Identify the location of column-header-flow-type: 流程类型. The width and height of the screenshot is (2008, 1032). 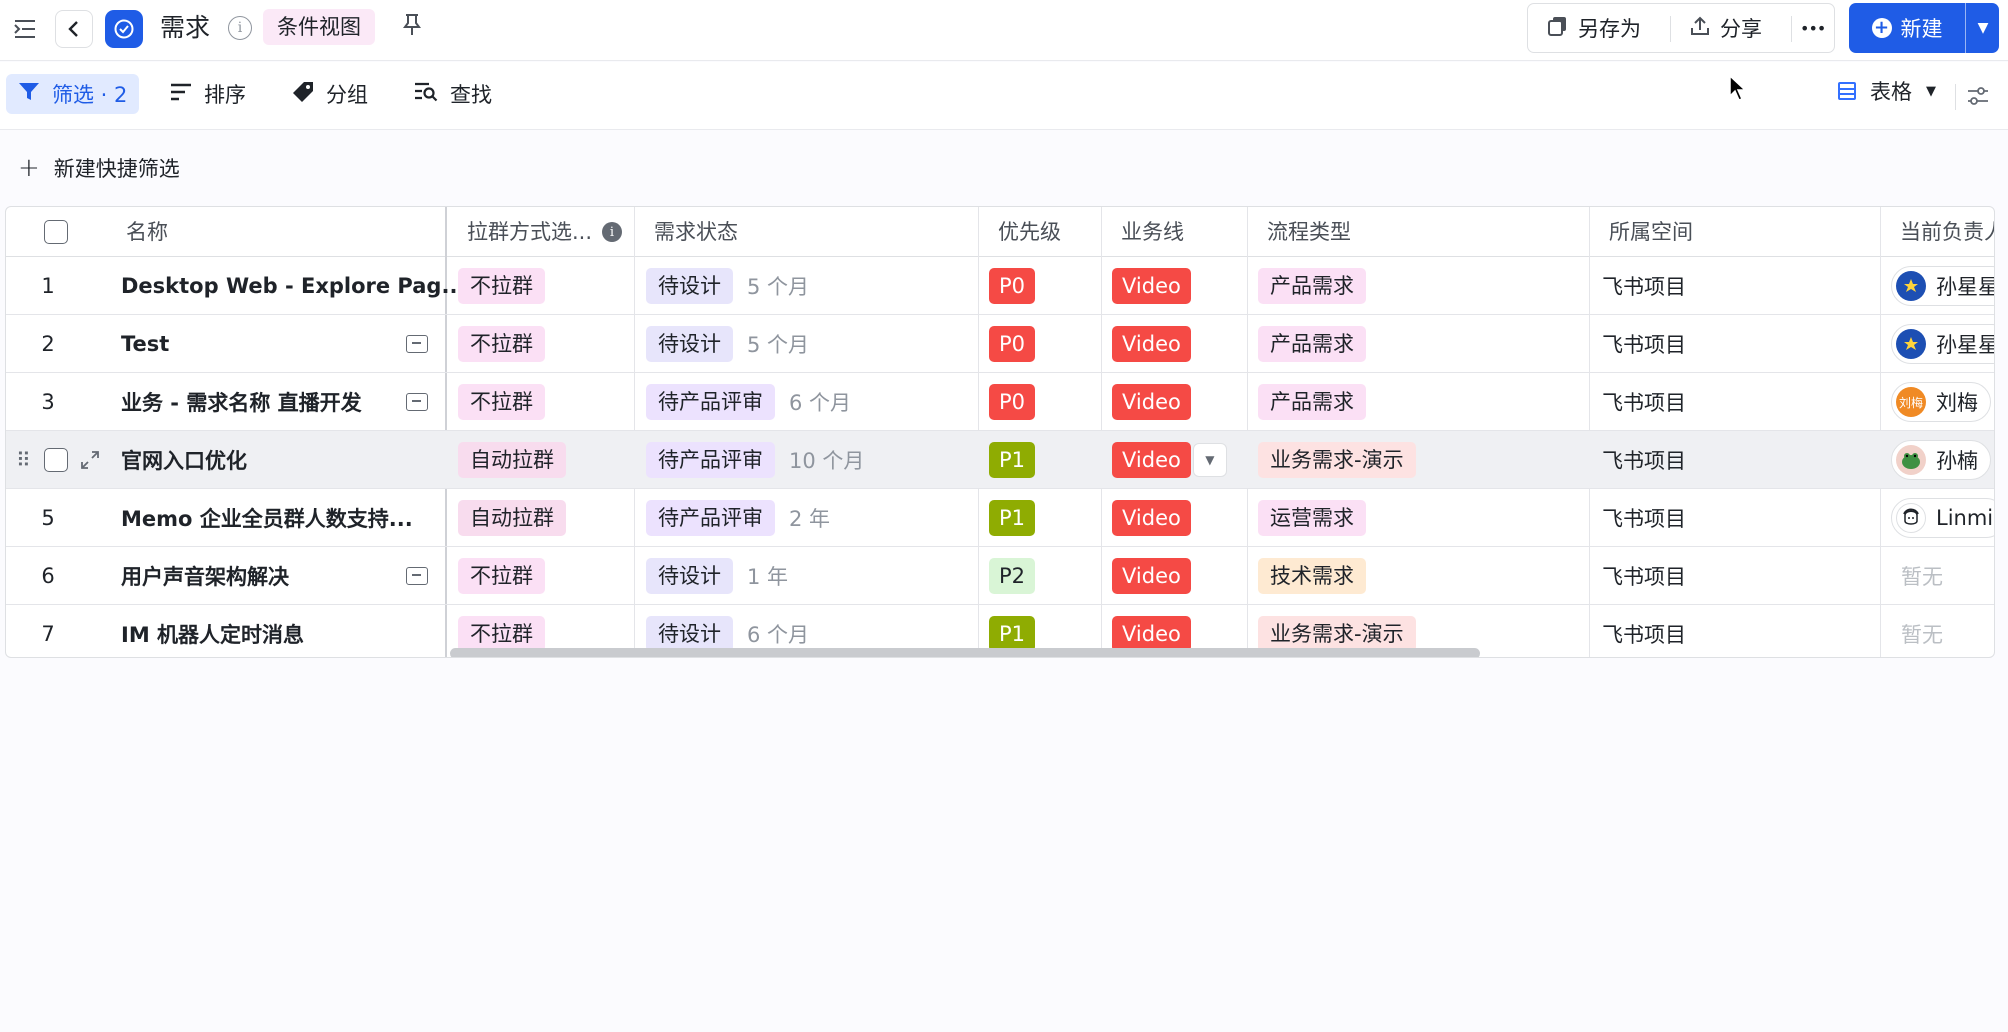
(1309, 232).